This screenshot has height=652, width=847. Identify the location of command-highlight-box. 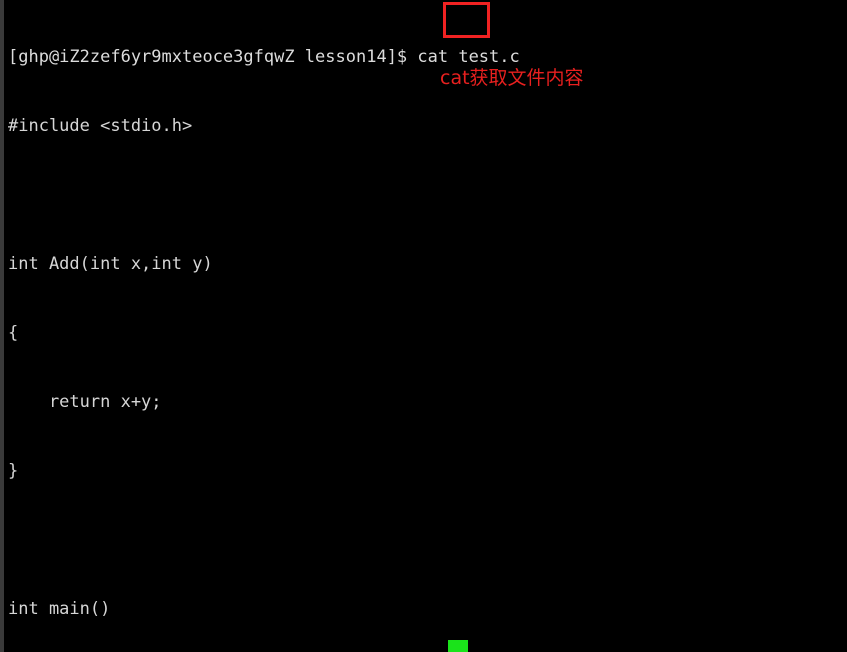
(466, 20).